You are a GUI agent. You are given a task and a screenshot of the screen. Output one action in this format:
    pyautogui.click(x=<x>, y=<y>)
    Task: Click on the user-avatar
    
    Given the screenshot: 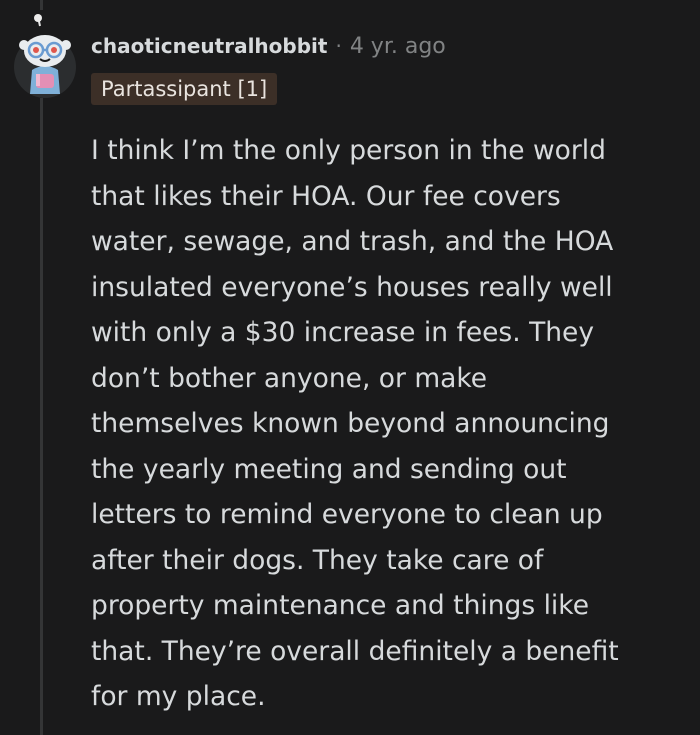 What is the action you would take?
    pyautogui.click(x=45, y=56)
    